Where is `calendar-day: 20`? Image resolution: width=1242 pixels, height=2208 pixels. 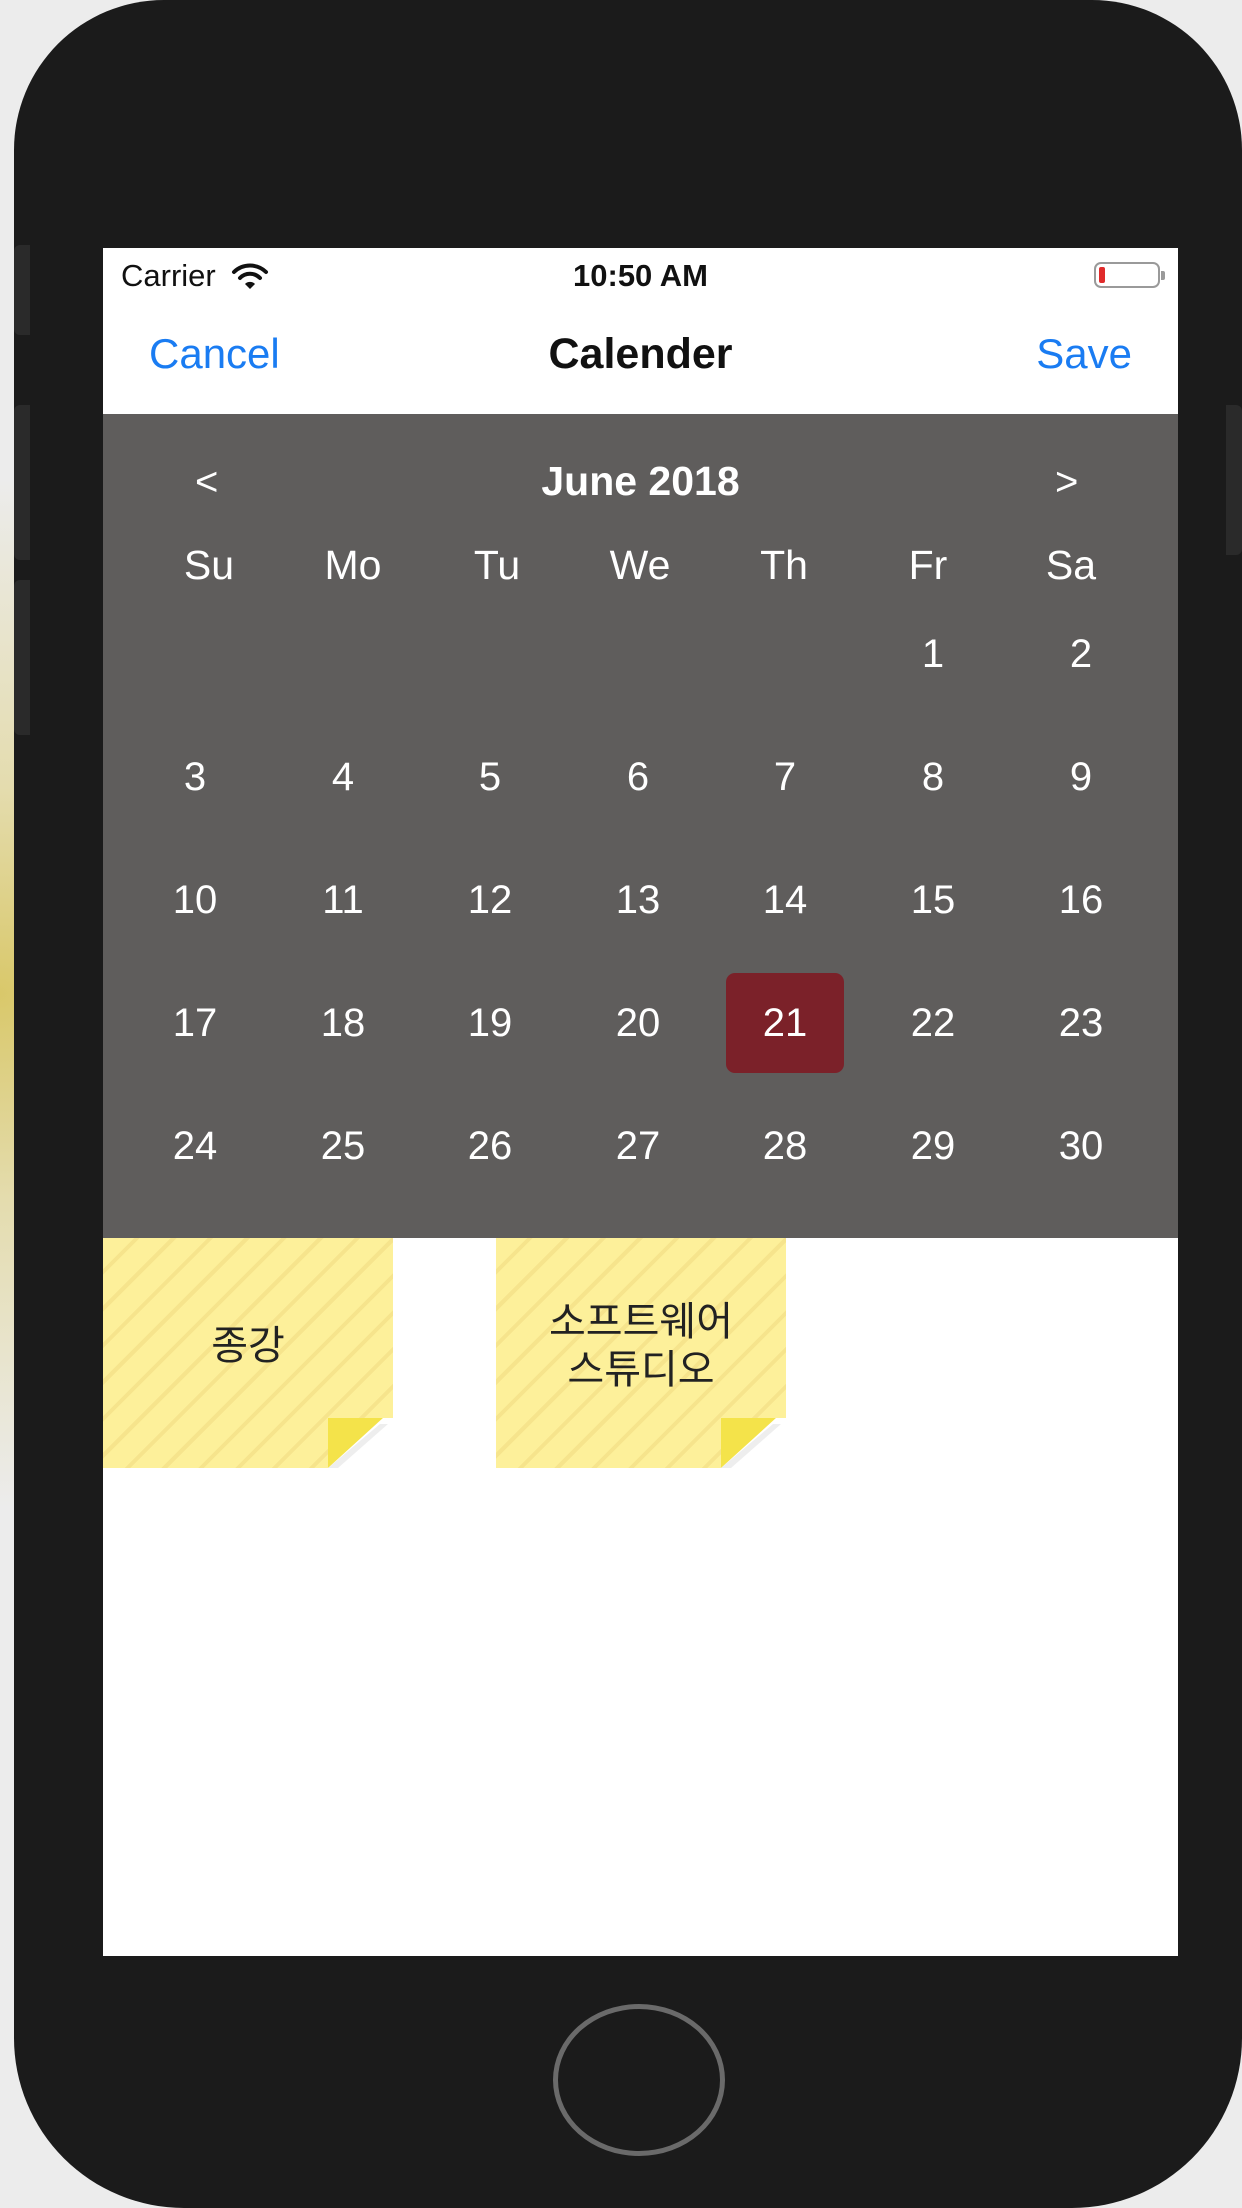
calendar-day: 20 is located at coordinates (638, 1023).